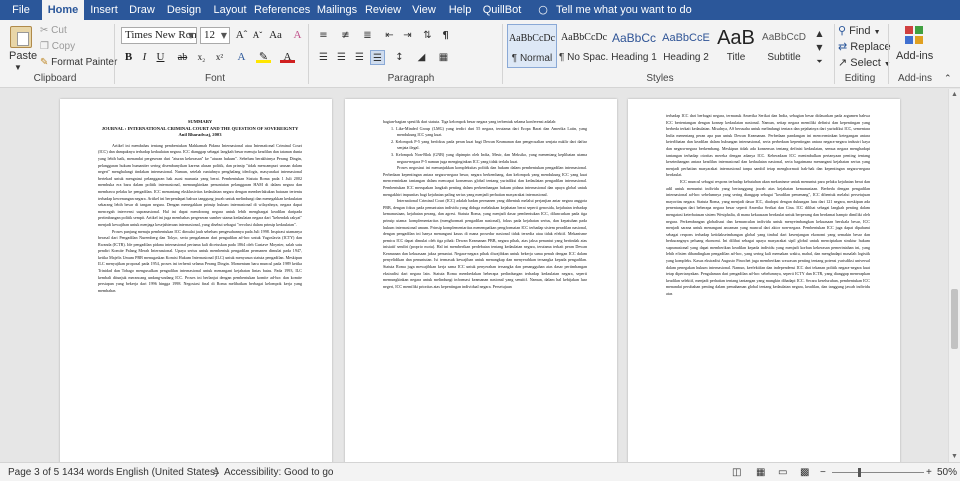 The width and height of the screenshot is (960, 481). Describe the element at coordinates (279, 472) in the screenshot. I see `accessibility-status: Accessibility: Good to go` at that location.